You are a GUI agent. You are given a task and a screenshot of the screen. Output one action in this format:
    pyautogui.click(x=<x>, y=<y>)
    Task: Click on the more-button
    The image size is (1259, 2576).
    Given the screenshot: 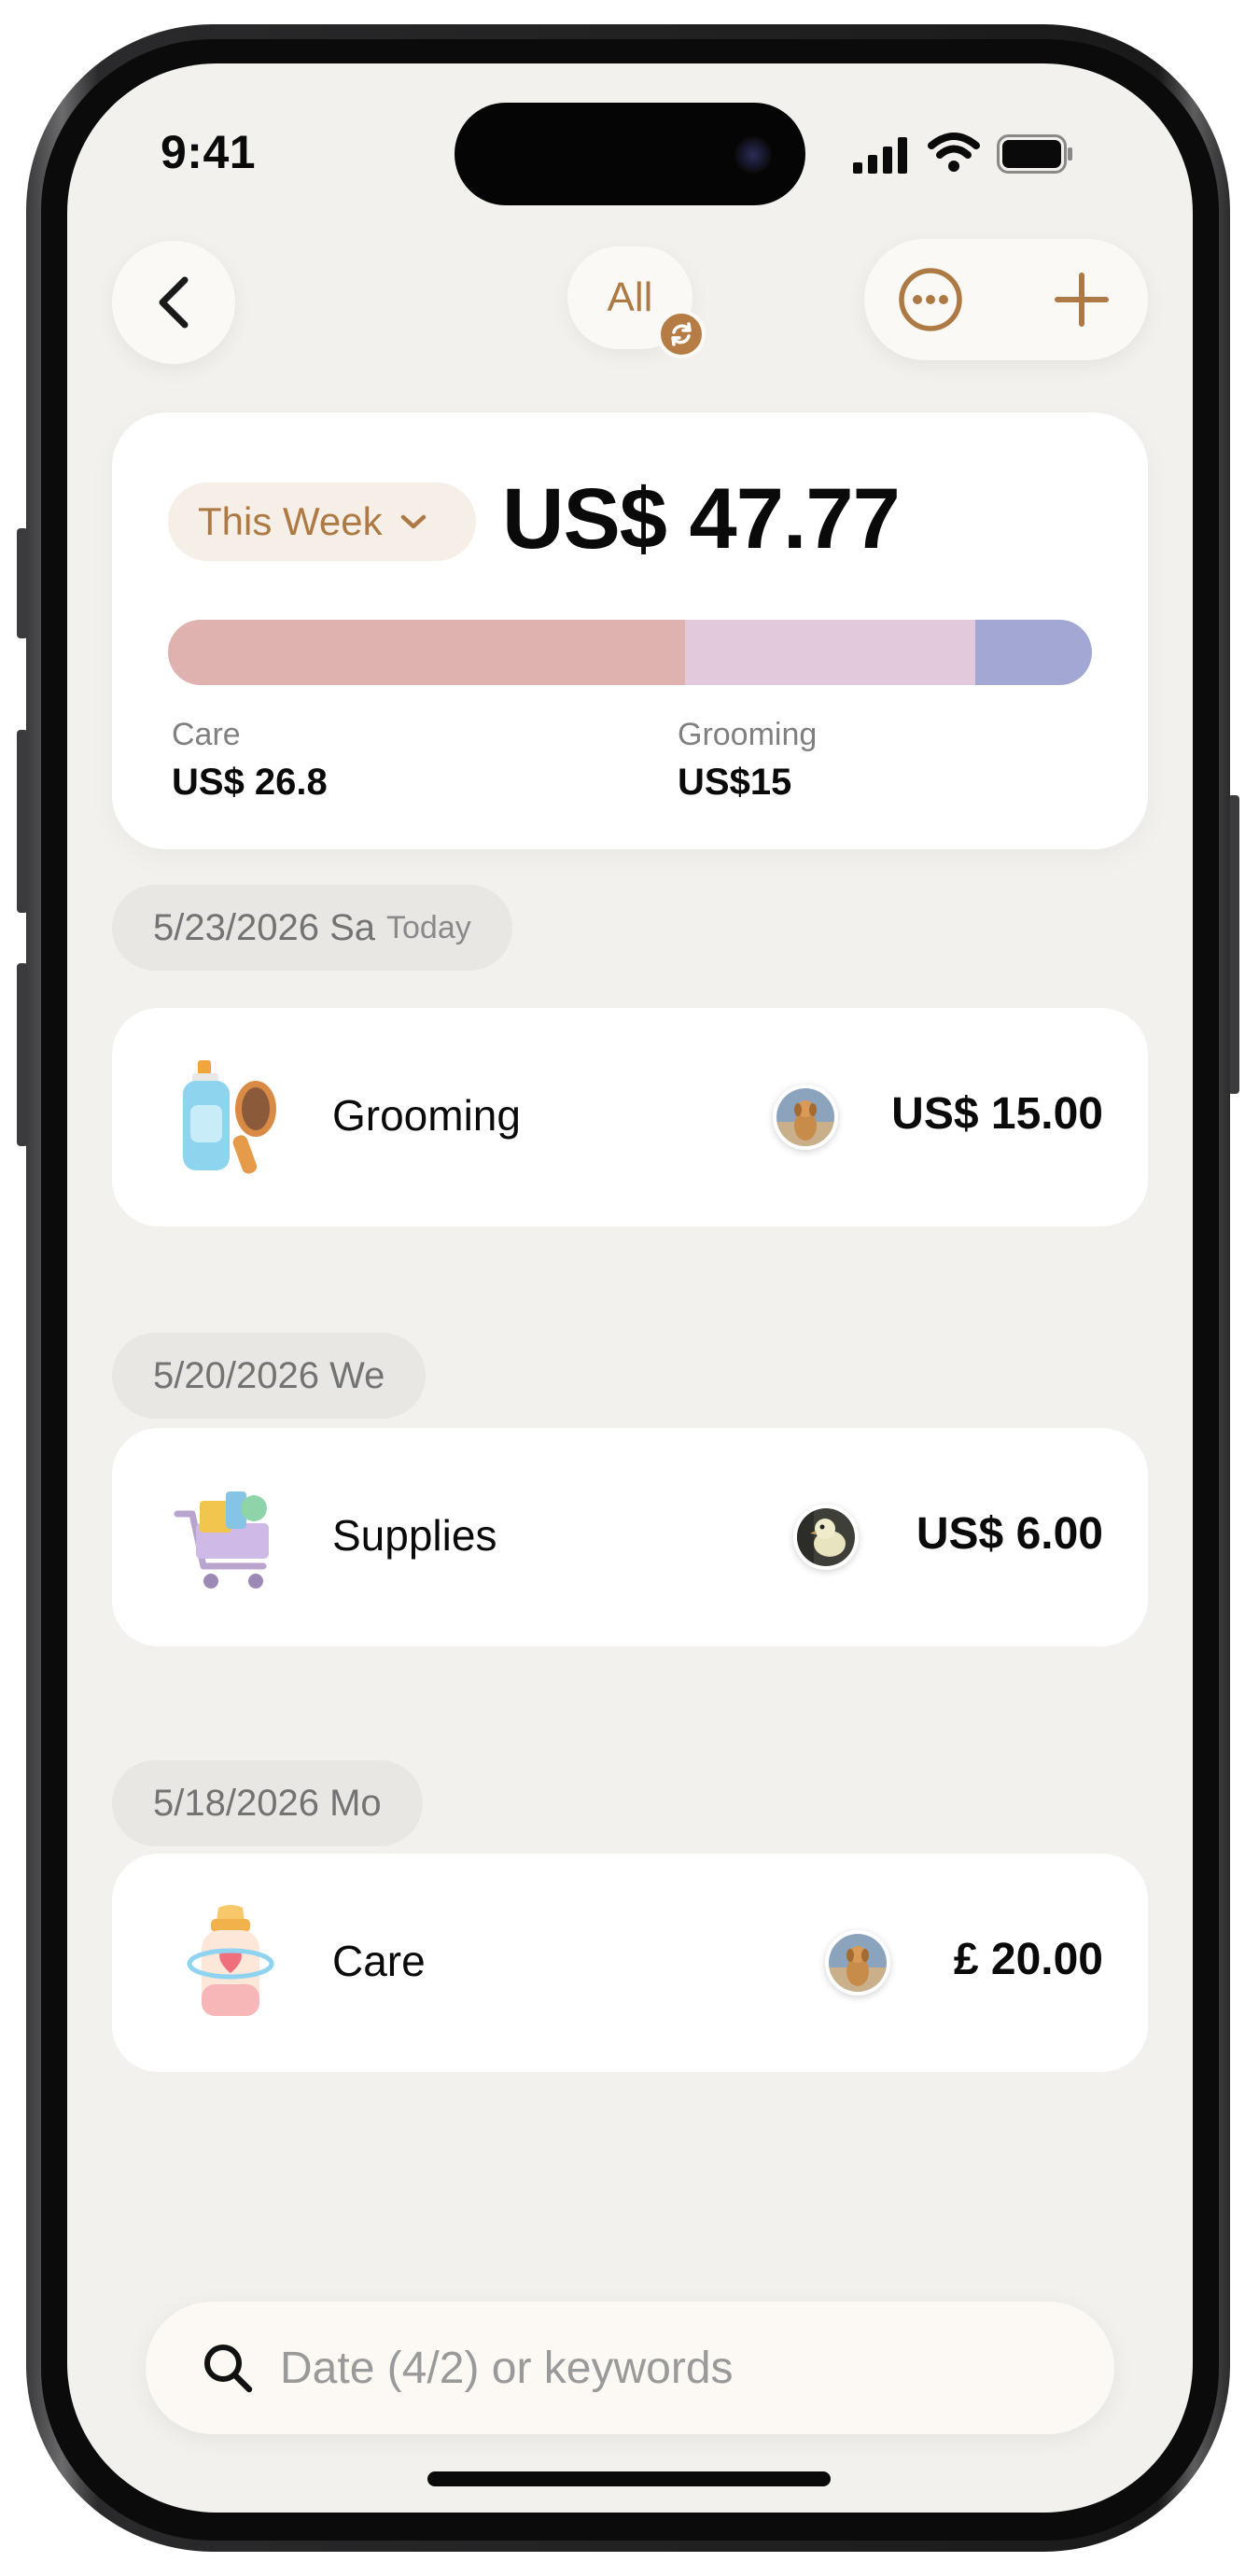 What is the action you would take?
    pyautogui.click(x=930, y=299)
    